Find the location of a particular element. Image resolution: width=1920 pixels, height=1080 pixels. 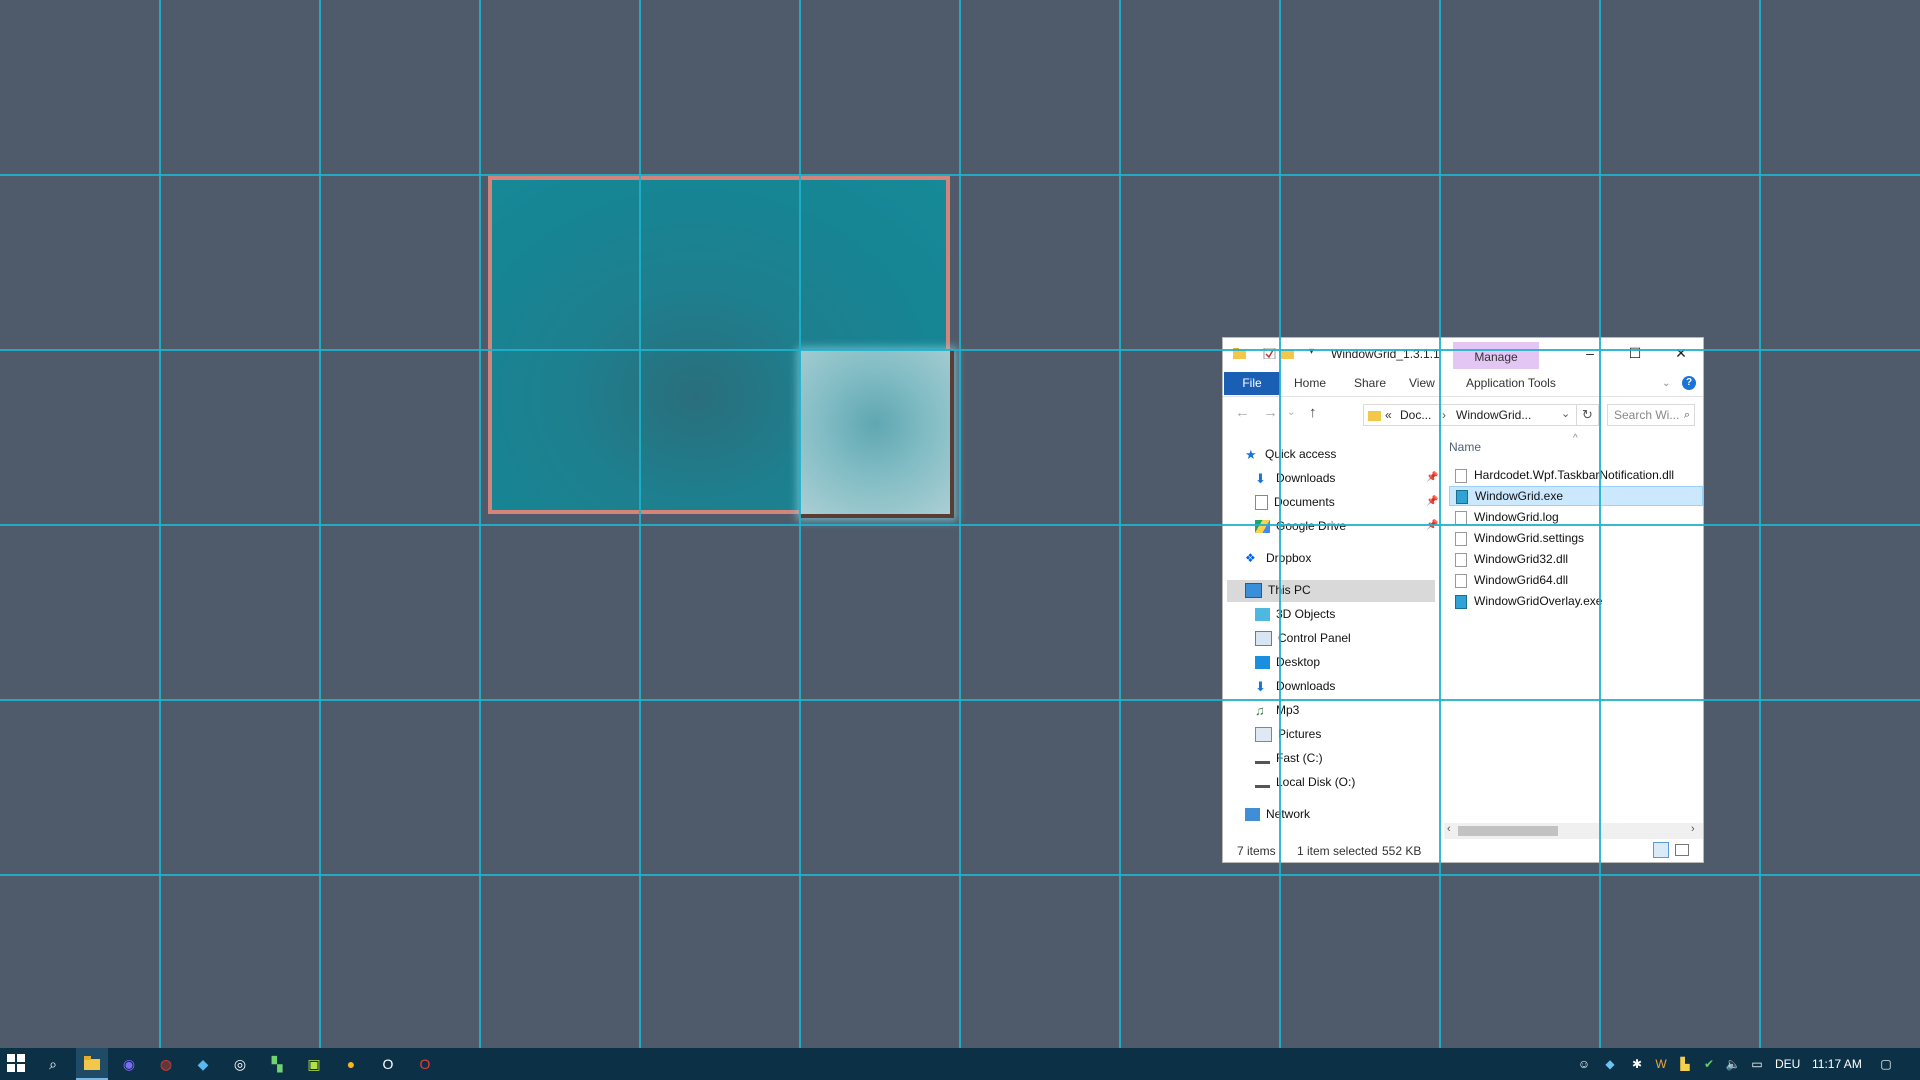

desktop-icon is located at coordinates (1262, 663).